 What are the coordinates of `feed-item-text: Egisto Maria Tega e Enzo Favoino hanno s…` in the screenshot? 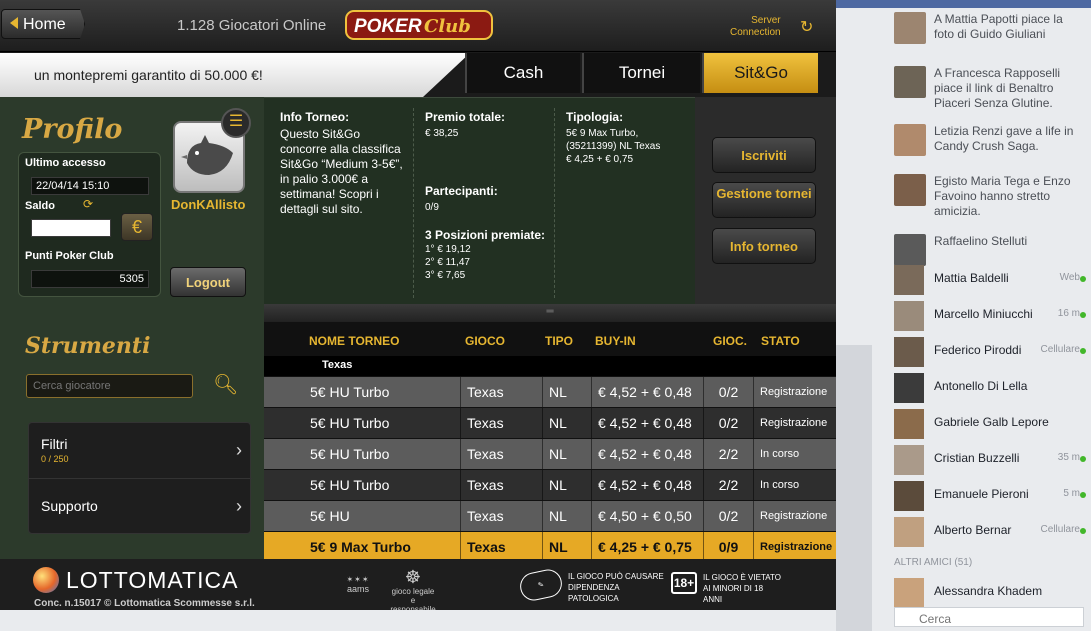 It's located at (1008, 196).